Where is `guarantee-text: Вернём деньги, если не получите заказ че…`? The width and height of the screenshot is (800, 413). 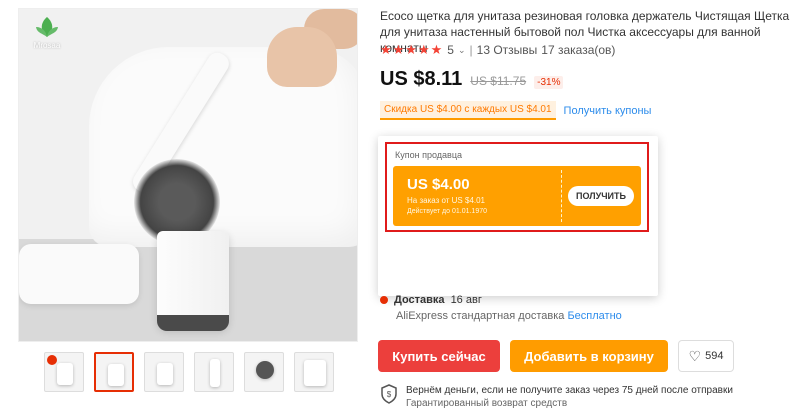
guarantee-text: Вернём деньги, если не получите заказ че… is located at coordinates (569, 397).